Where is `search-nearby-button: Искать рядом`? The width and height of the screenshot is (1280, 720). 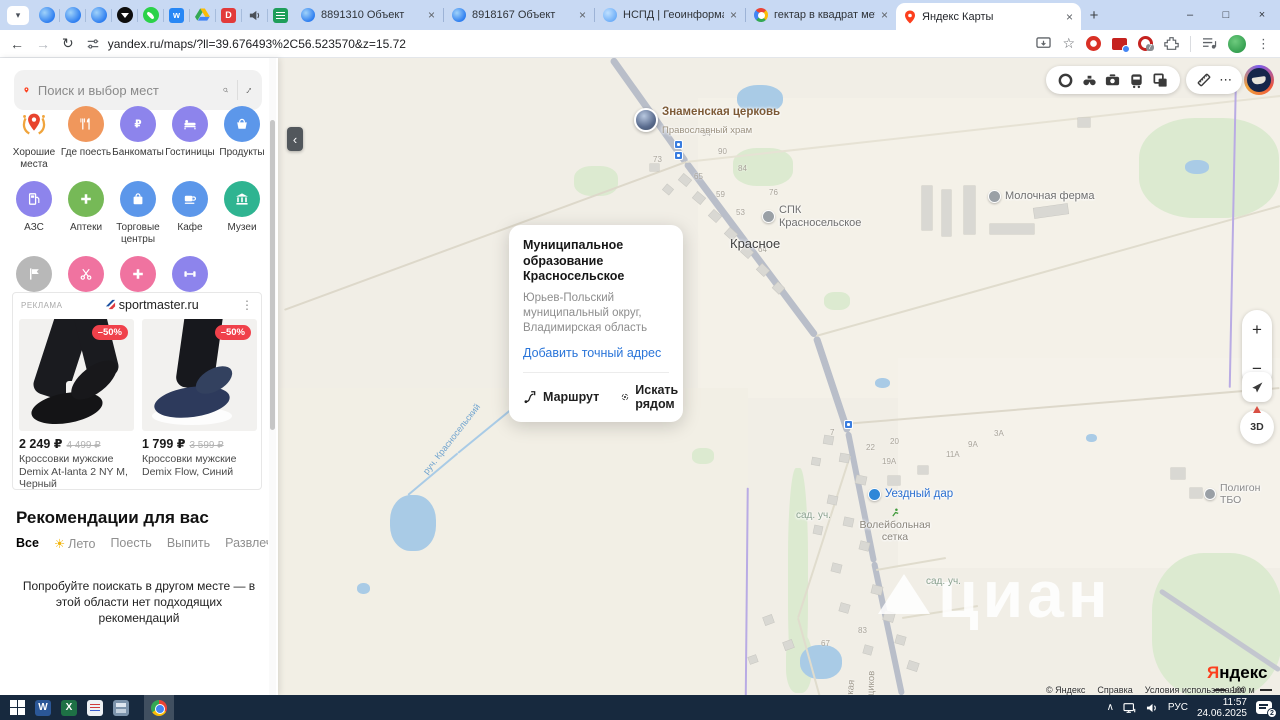 search-nearby-button: Искать рядом is located at coordinates (652, 397).